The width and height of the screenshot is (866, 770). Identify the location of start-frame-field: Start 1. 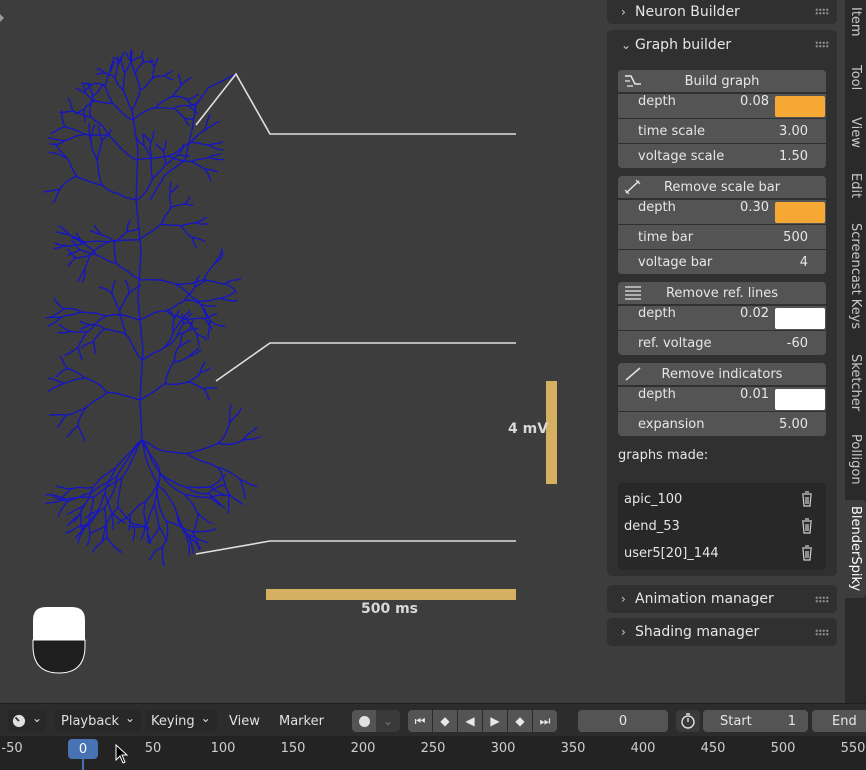
(755, 721).